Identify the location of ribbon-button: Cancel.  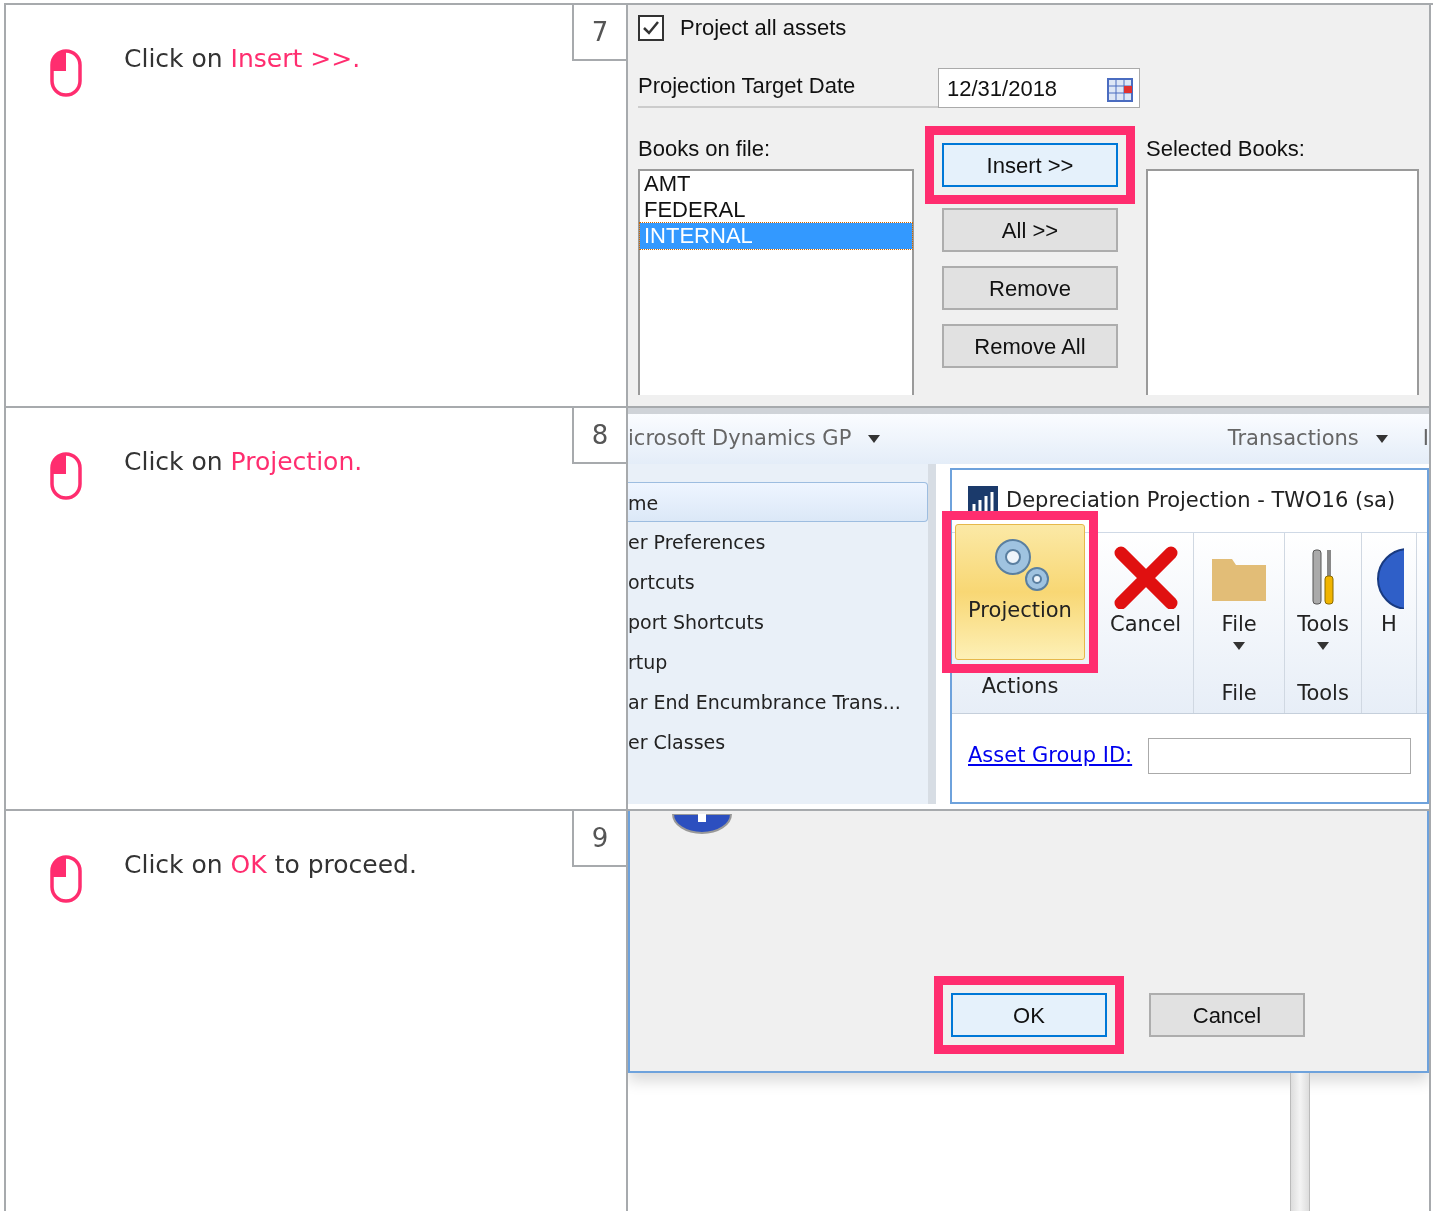
(1146, 590).